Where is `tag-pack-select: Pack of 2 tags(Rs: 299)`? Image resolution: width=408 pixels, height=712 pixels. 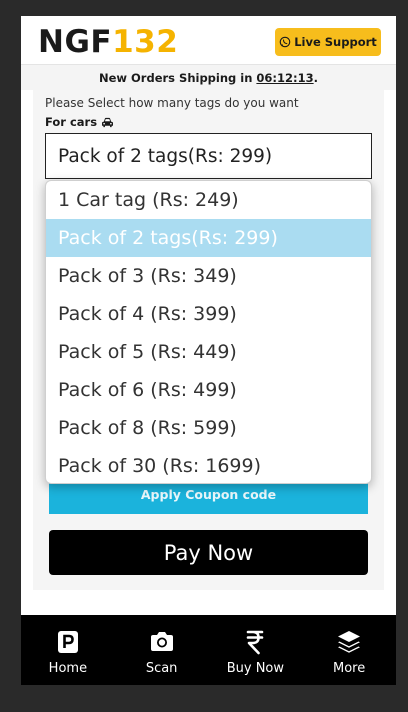
tag-pack-select: Pack of 2 tags(Rs: 299) is located at coordinates (208, 156).